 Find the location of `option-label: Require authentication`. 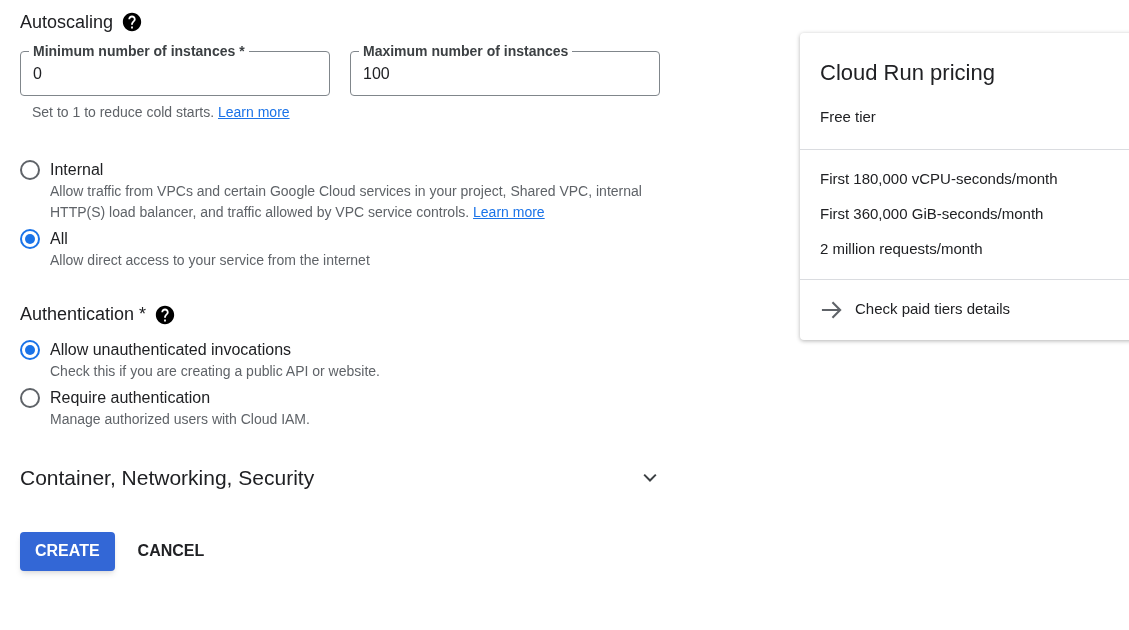

option-label: Require authentication is located at coordinates (131, 398).